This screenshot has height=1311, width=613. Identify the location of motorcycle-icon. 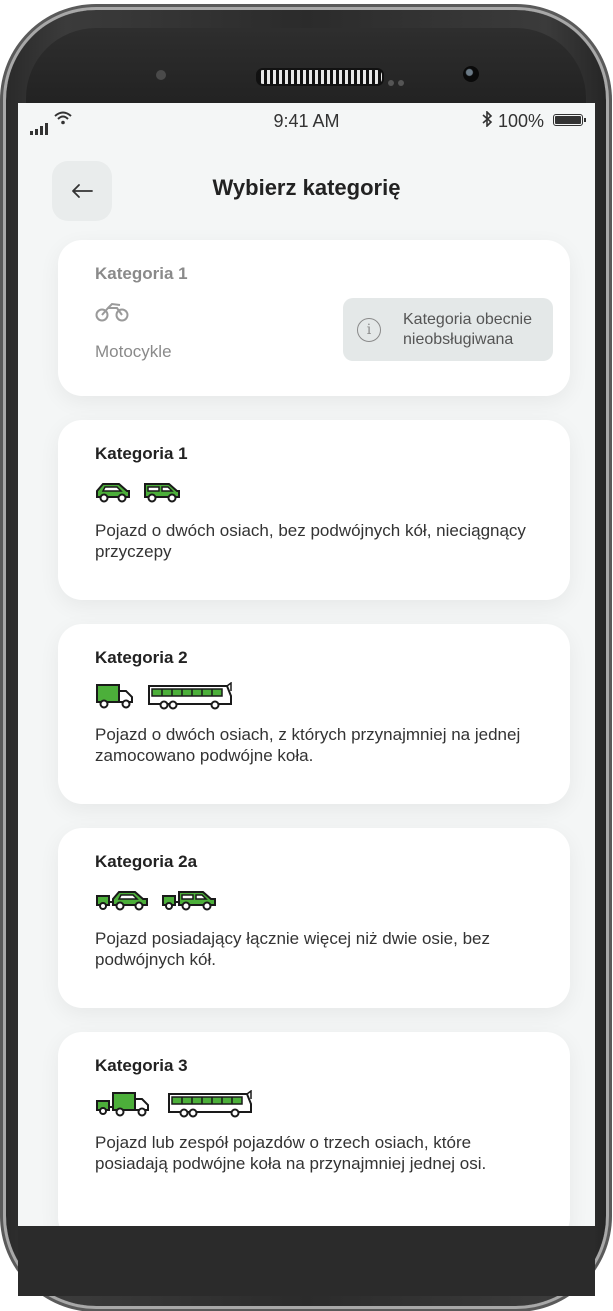
(112, 312).